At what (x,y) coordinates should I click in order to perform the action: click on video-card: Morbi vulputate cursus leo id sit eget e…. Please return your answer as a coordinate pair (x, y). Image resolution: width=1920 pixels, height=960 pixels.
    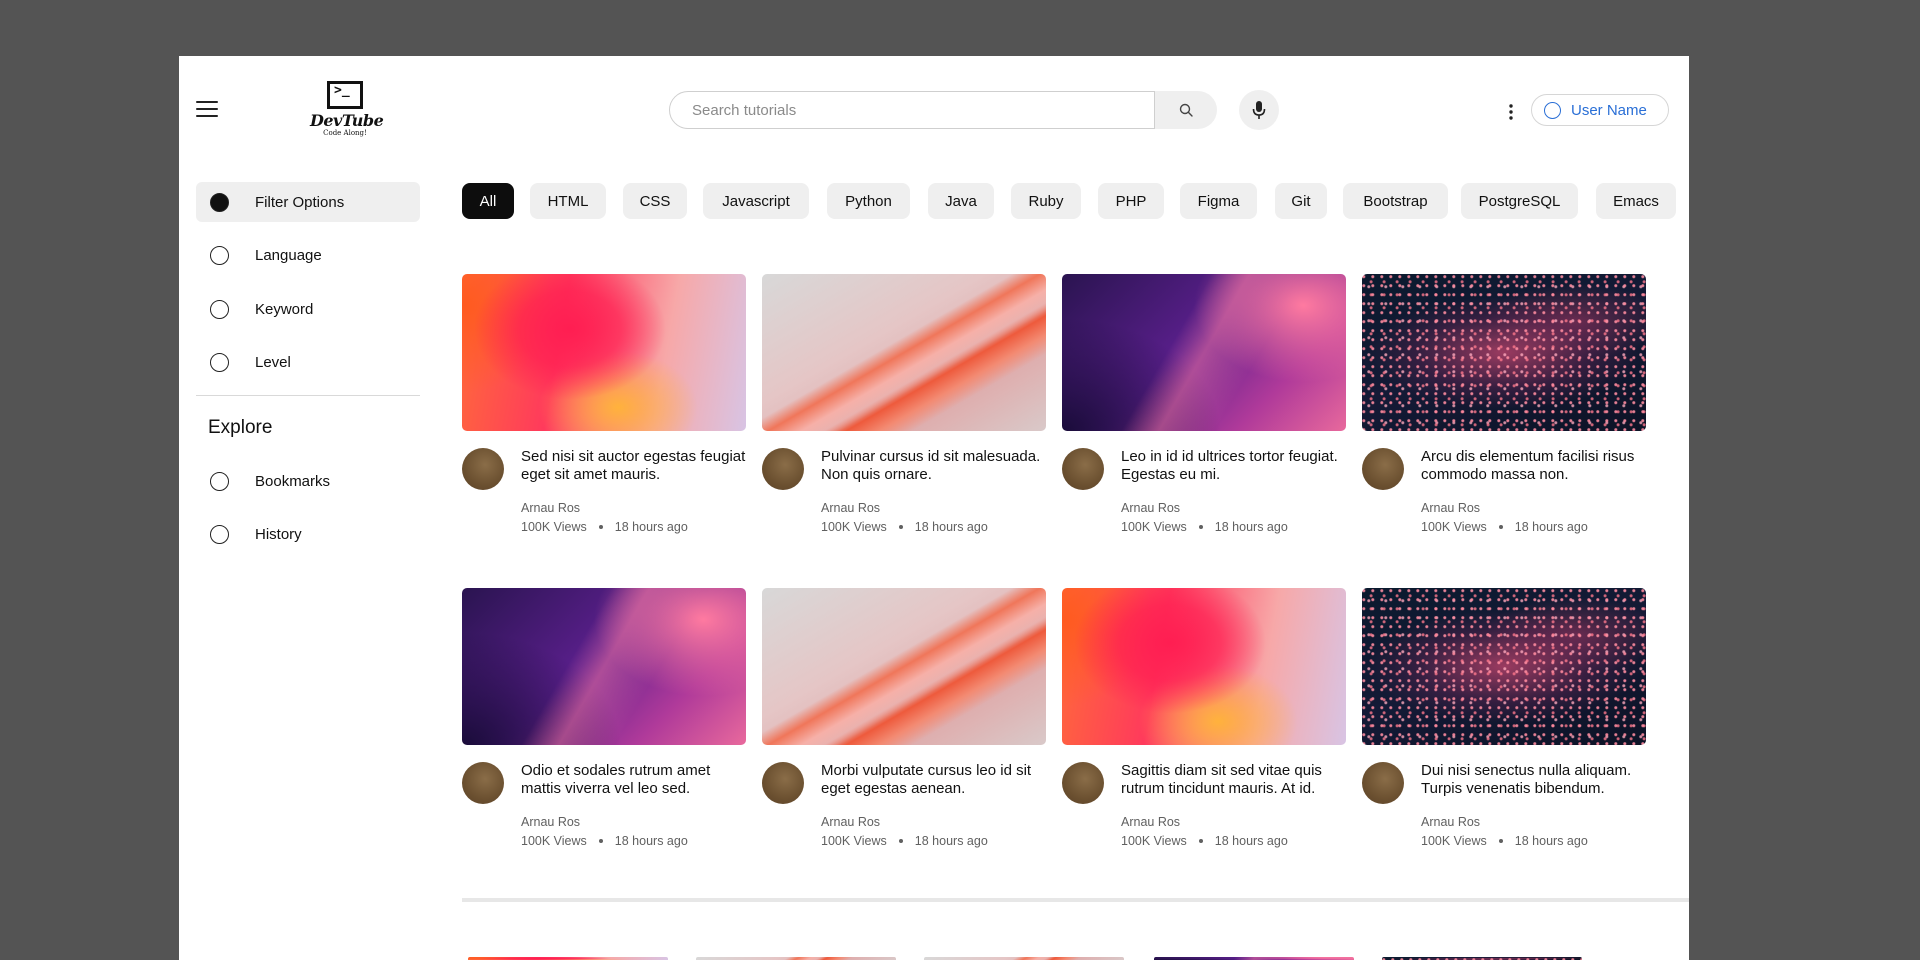
    Looking at the image, I should click on (904, 723).